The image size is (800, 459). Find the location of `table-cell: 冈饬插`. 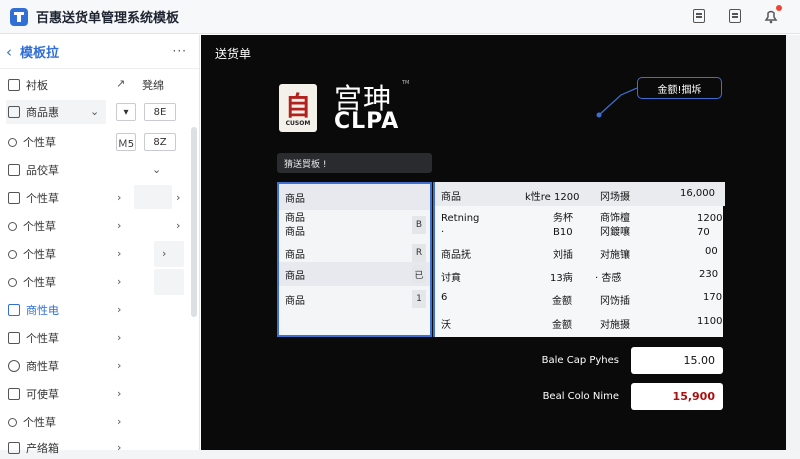

table-cell: 冈饬插 is located at coordinates (615, 301).